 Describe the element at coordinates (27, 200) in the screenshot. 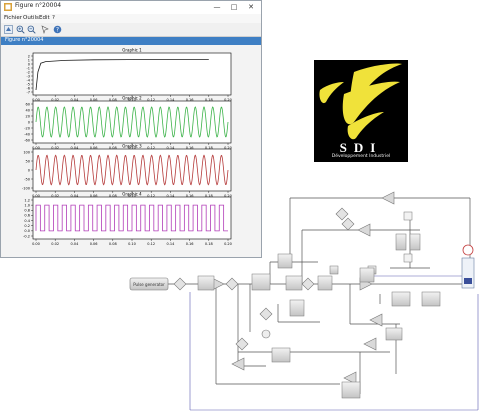

I see `y-tick-label: 1.2` at that location.